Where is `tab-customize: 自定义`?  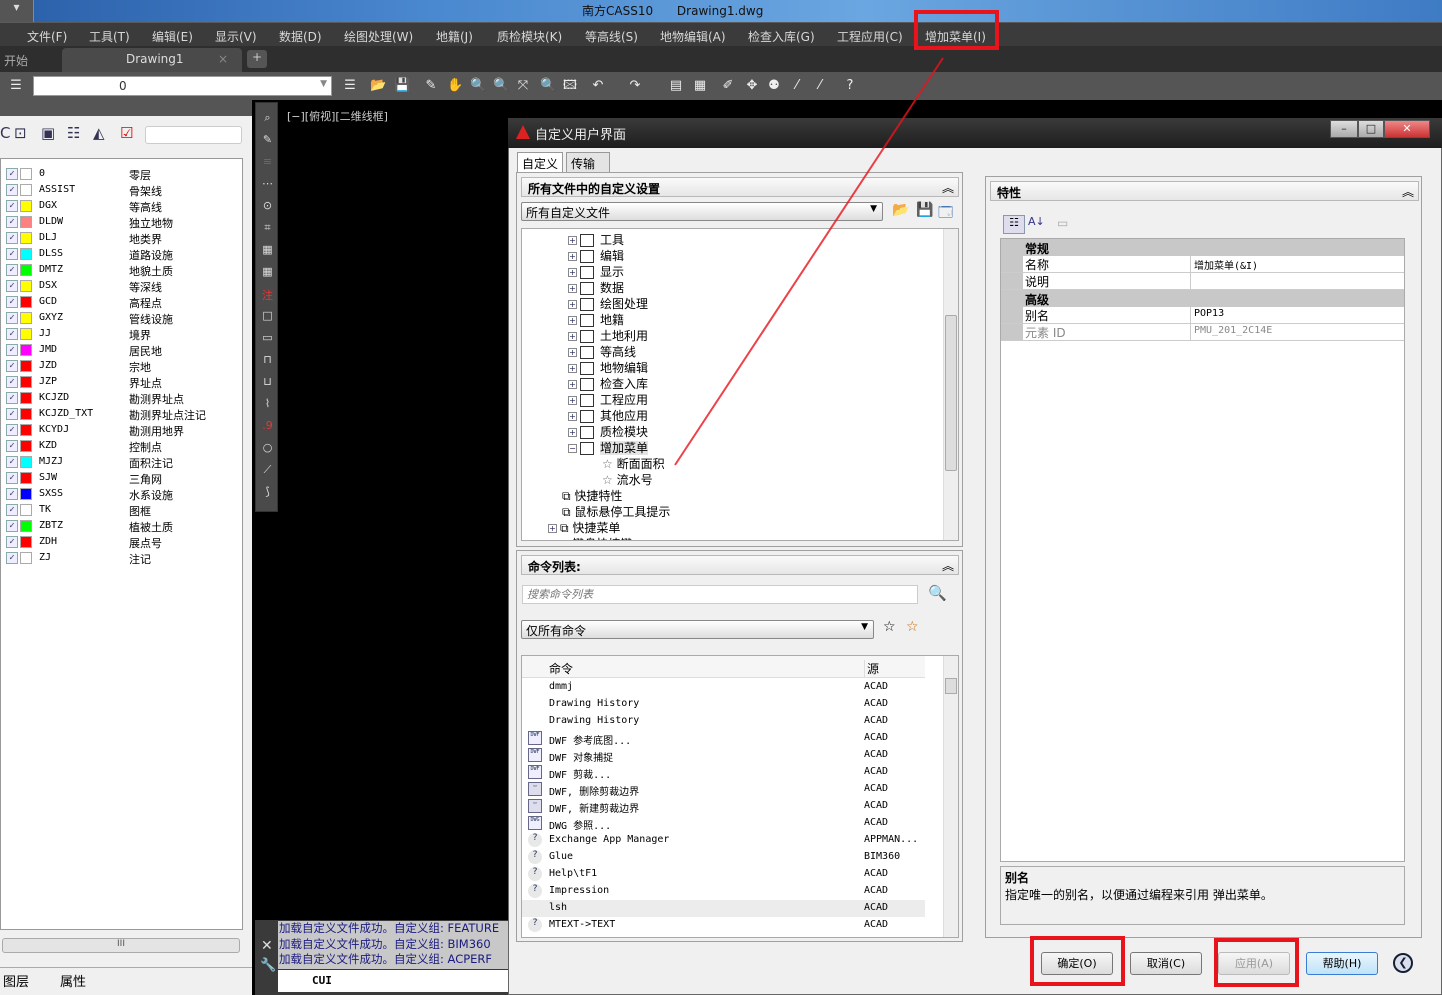 tab-customize: 自定义 is located at coordinates (540, 162).